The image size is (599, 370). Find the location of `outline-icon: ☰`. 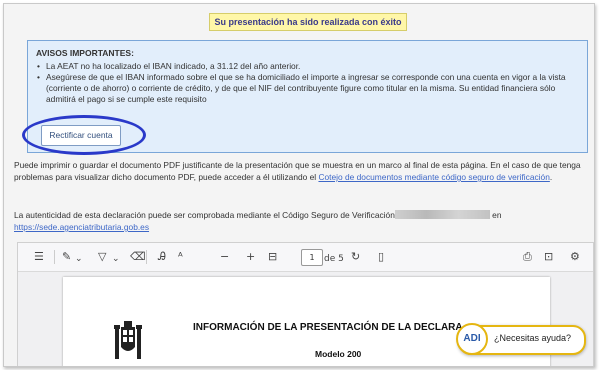

outline-icon: ☰ is located at coordinates (39, 257).